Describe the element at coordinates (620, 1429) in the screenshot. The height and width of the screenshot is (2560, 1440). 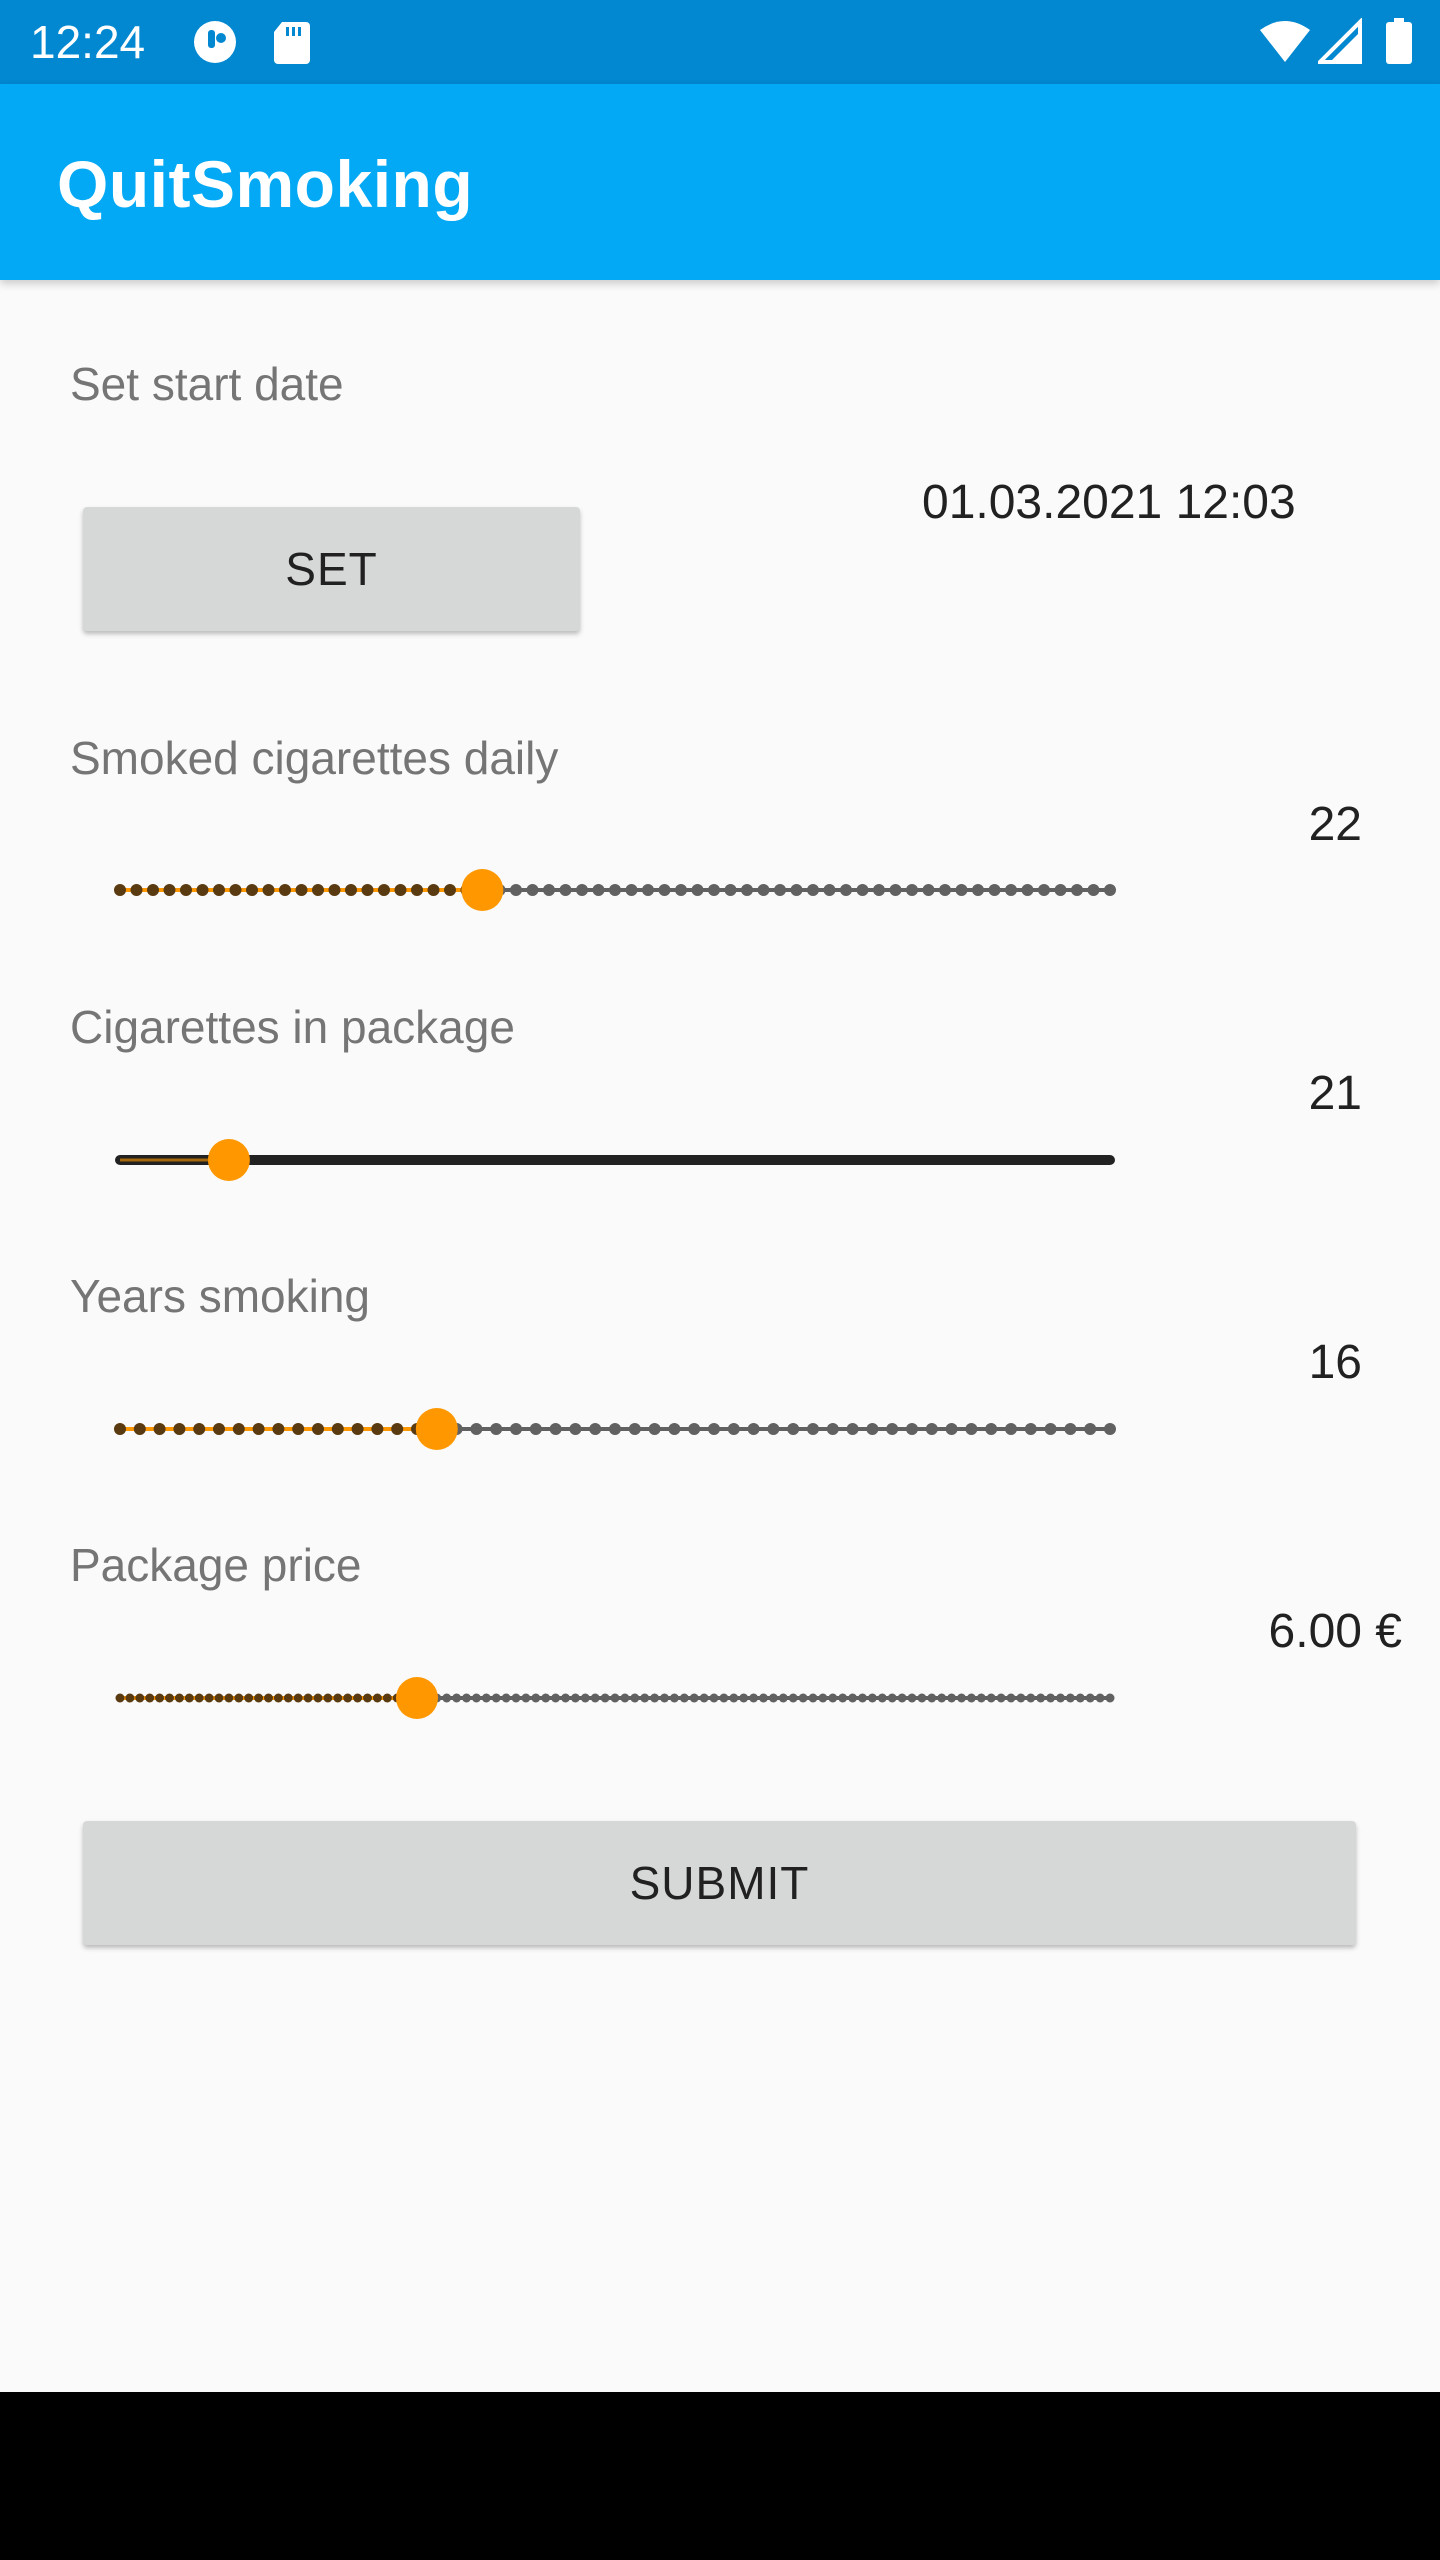
I see `years-smoking-slider` at that location.